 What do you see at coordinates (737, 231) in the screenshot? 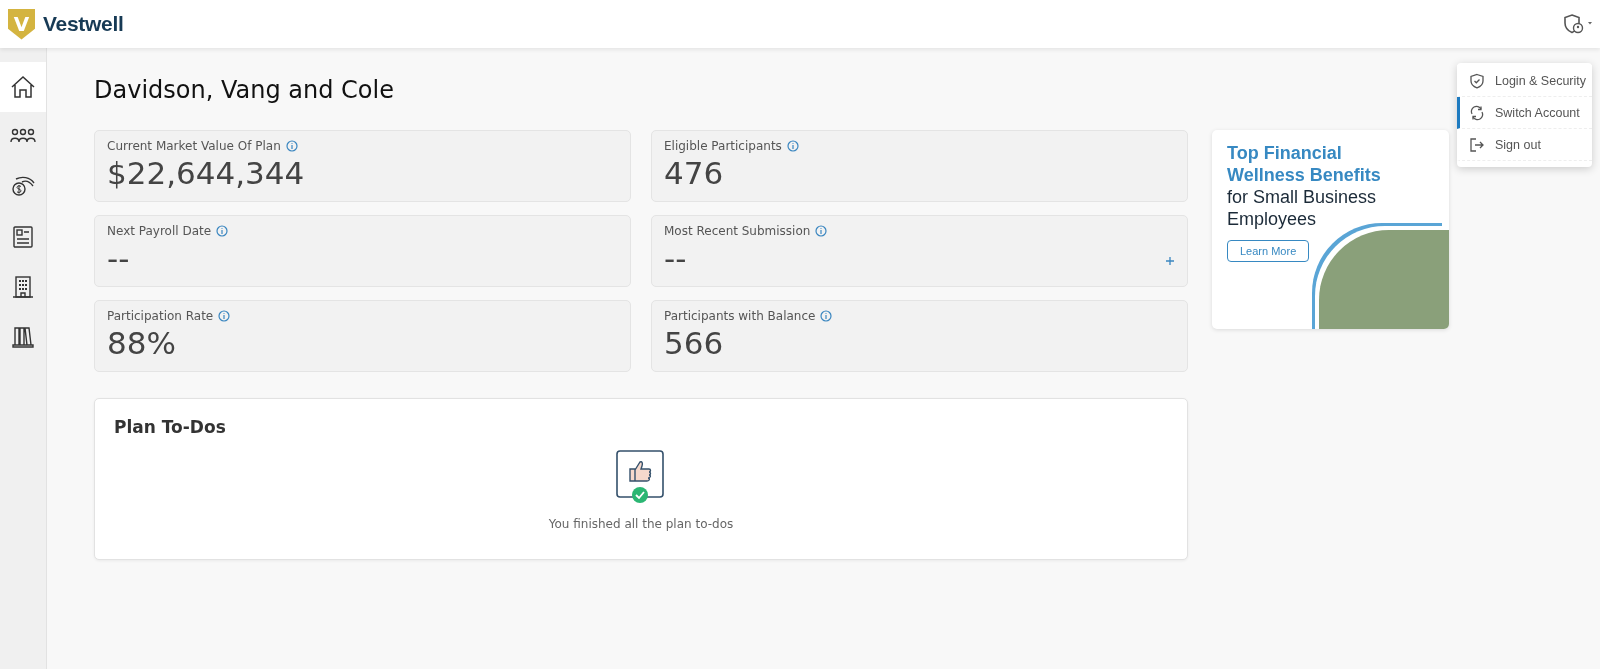
I see `stat-label: Most Recent Submission` at bounding box center [737, 231].